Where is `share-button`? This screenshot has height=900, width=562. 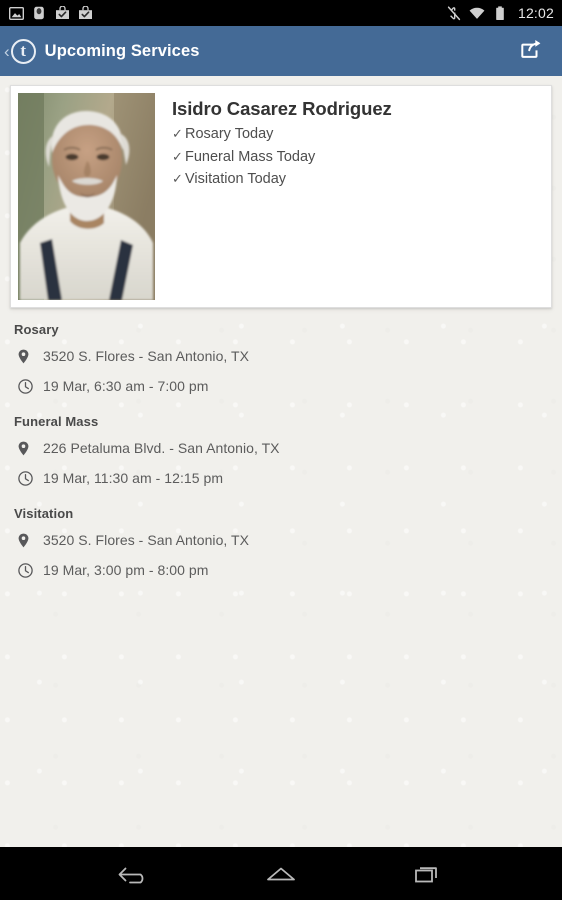
share-button is located at coordinates (531, 51).